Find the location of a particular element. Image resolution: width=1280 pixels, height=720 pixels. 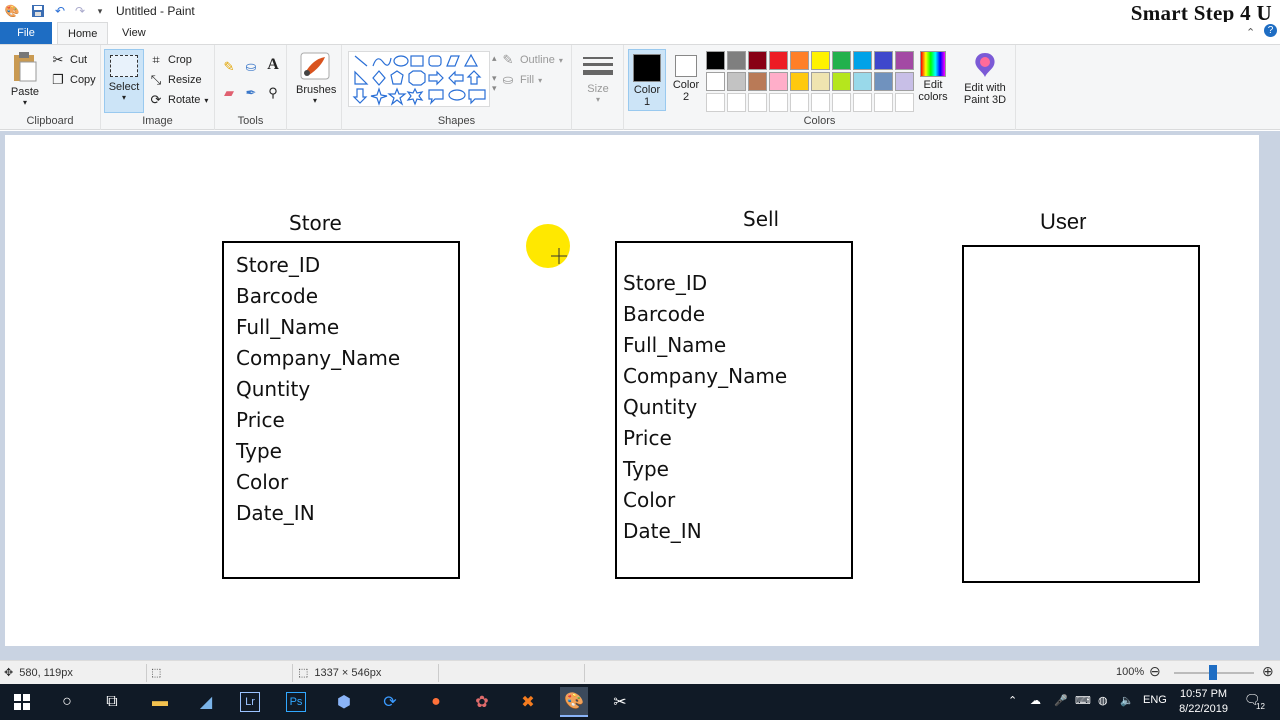

shapes-scroll: ▴ ▾ ▾ is located at coordinates (494, 73).